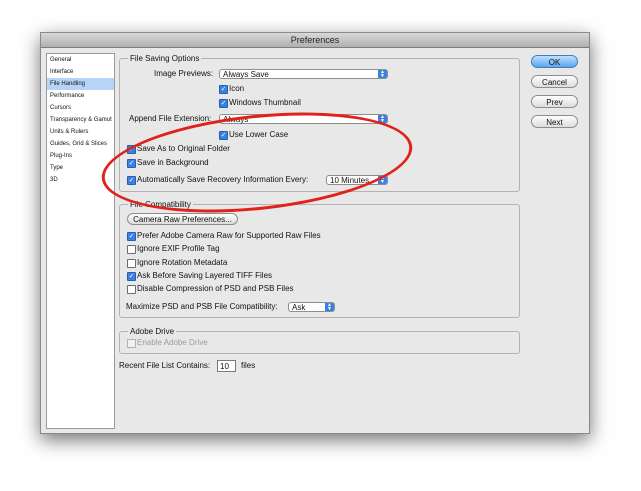 The image size is (641, 491). I want to click on sidebar-item-units-rulers: Units & Rulers, so click(80, 132).